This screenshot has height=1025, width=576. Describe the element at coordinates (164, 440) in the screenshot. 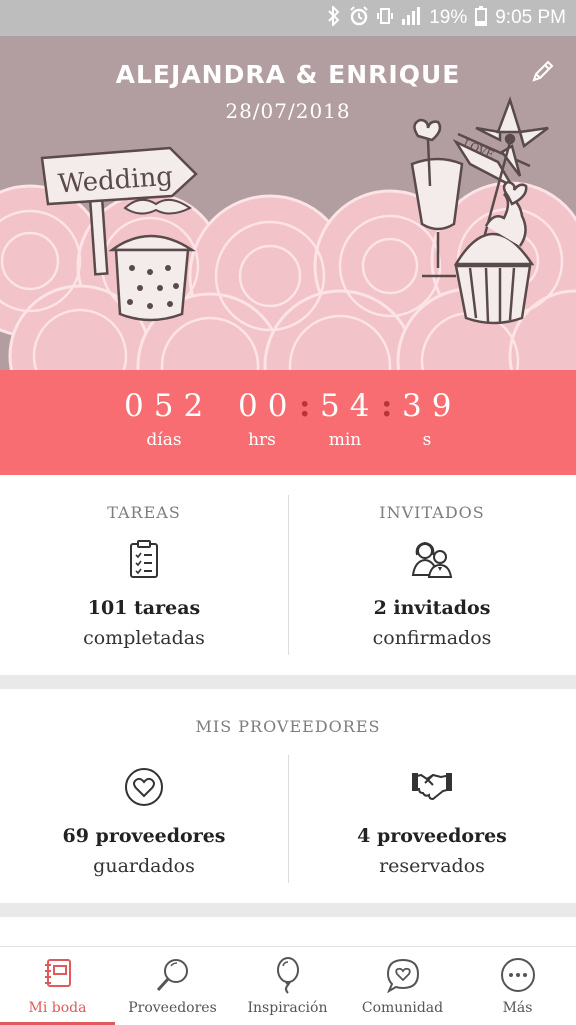

I see `countdown-days-label: días` at that location.